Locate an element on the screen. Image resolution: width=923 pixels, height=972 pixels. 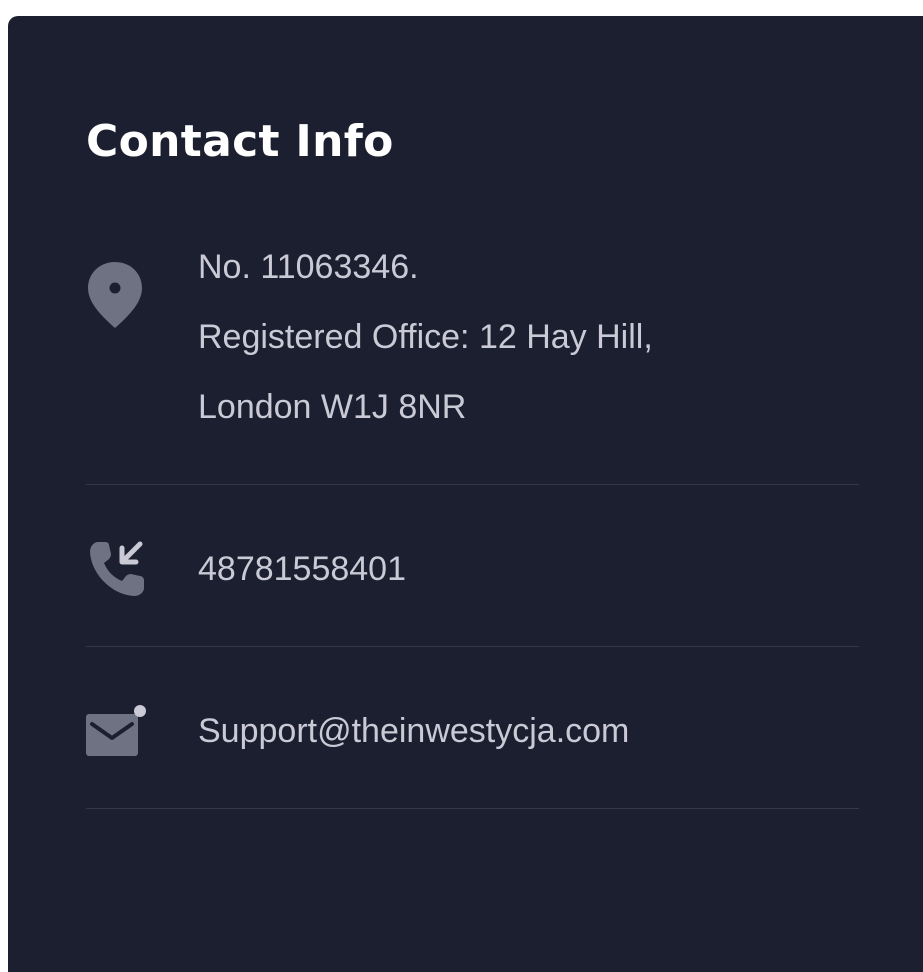
address-line-2: Registered Office: 12 Hay Hill, is located at coordinates (425, 337).